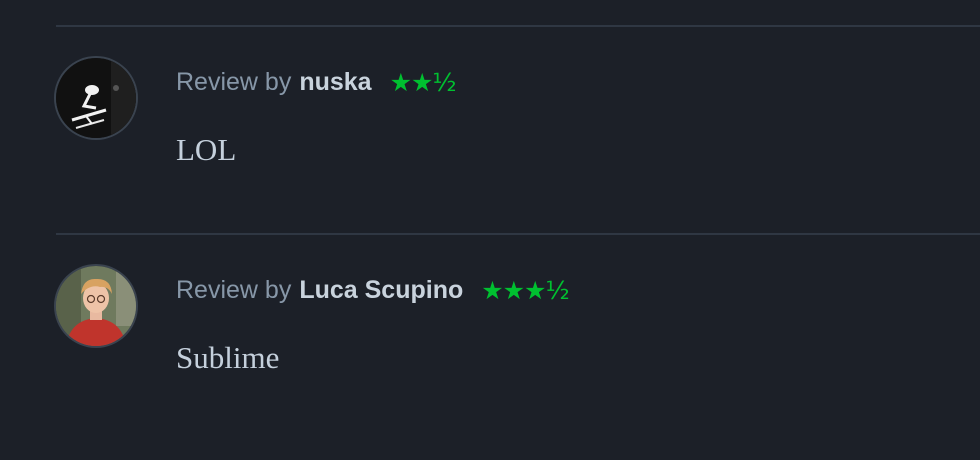 This screenshot has height=460, width=980. What do you see at coordinates (335, 82) in the screenshot?
I see `author-link: nuska` at bounding box center [335, 82].